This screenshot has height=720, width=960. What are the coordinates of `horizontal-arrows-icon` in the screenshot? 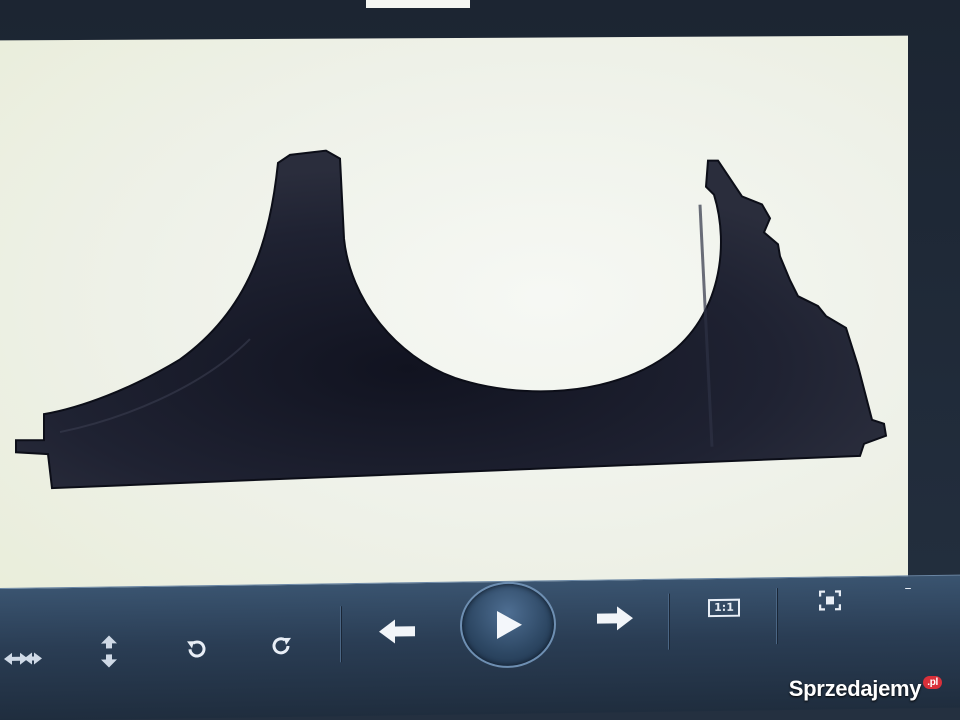 It's located at (23, 658).